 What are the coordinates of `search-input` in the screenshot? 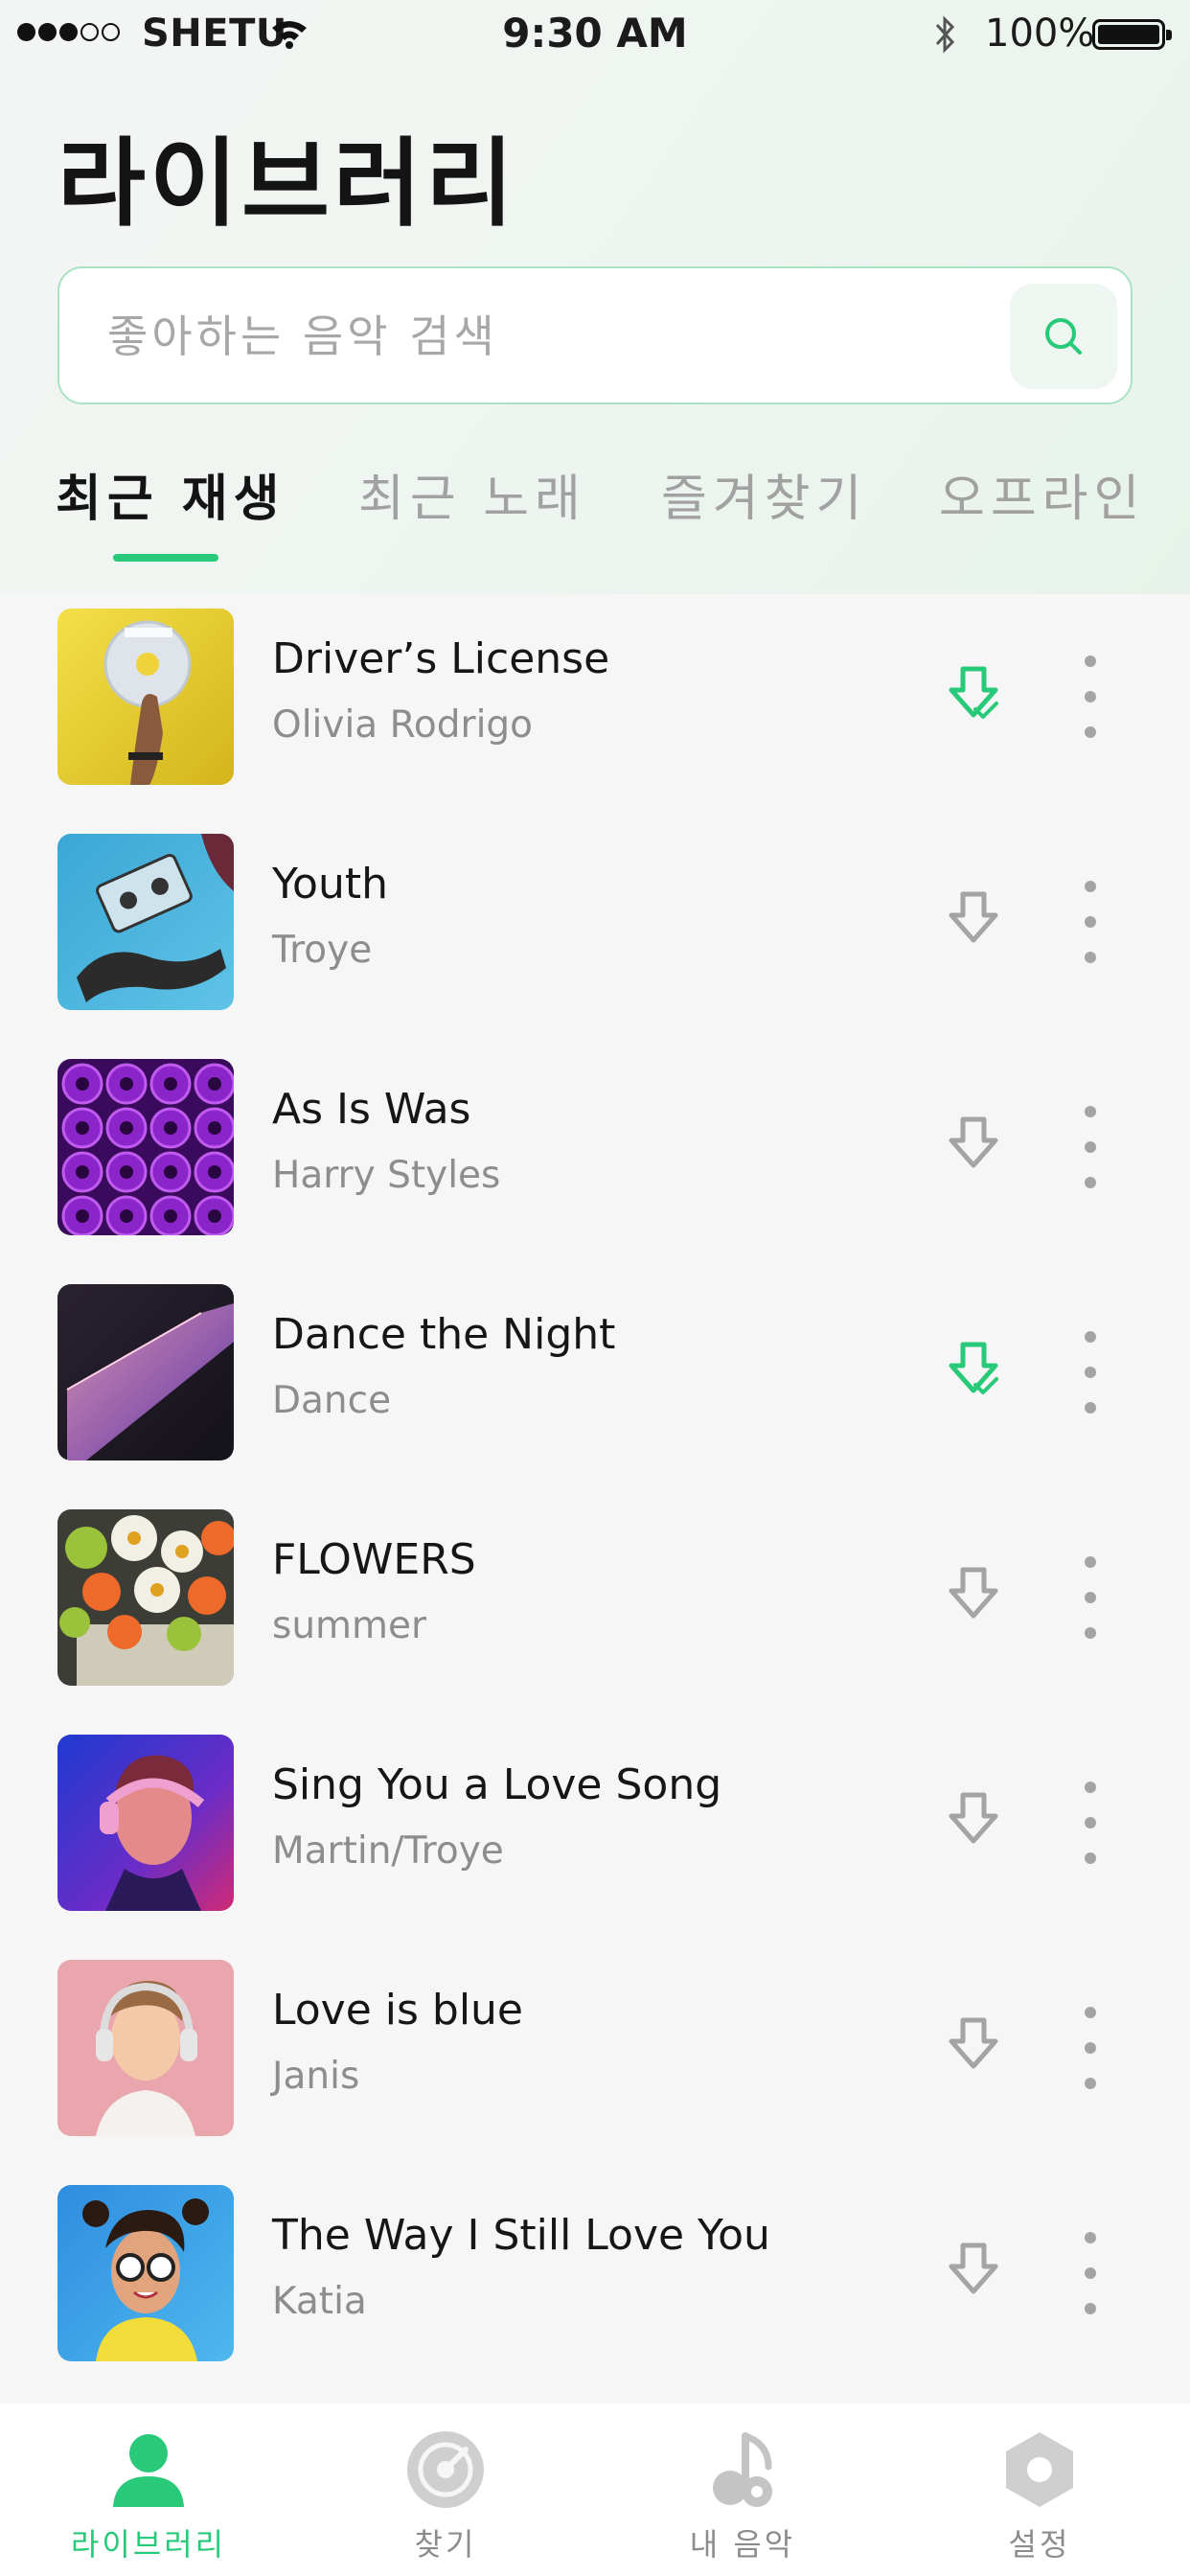 It's located at (539, 336).